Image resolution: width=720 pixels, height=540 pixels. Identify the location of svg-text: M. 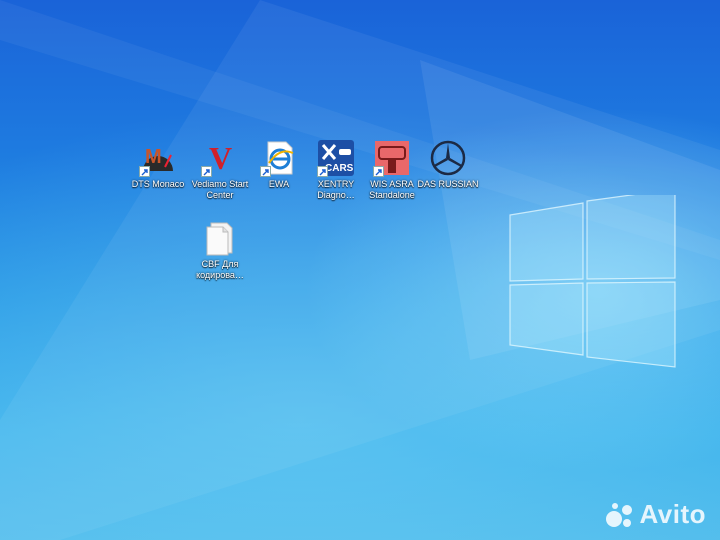
(153, 157).